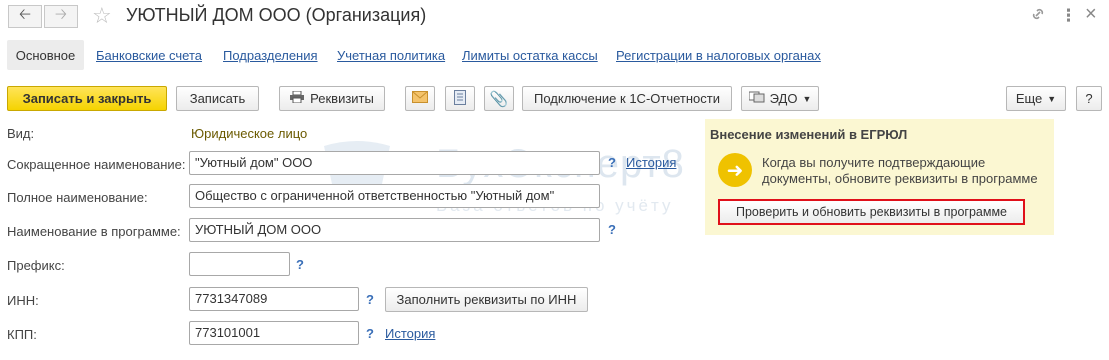  What do you see at coordinates (651, 162) in the screenshot?
I see `short-name-history-link: История` at bounding box center [651, 162].